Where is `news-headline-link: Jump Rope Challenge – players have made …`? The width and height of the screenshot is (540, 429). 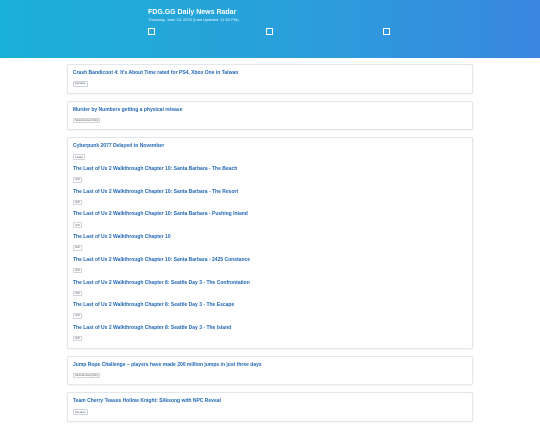
news-headline-link: Jump Rope Challenge – players have made … is located at coordinates (167, 365).